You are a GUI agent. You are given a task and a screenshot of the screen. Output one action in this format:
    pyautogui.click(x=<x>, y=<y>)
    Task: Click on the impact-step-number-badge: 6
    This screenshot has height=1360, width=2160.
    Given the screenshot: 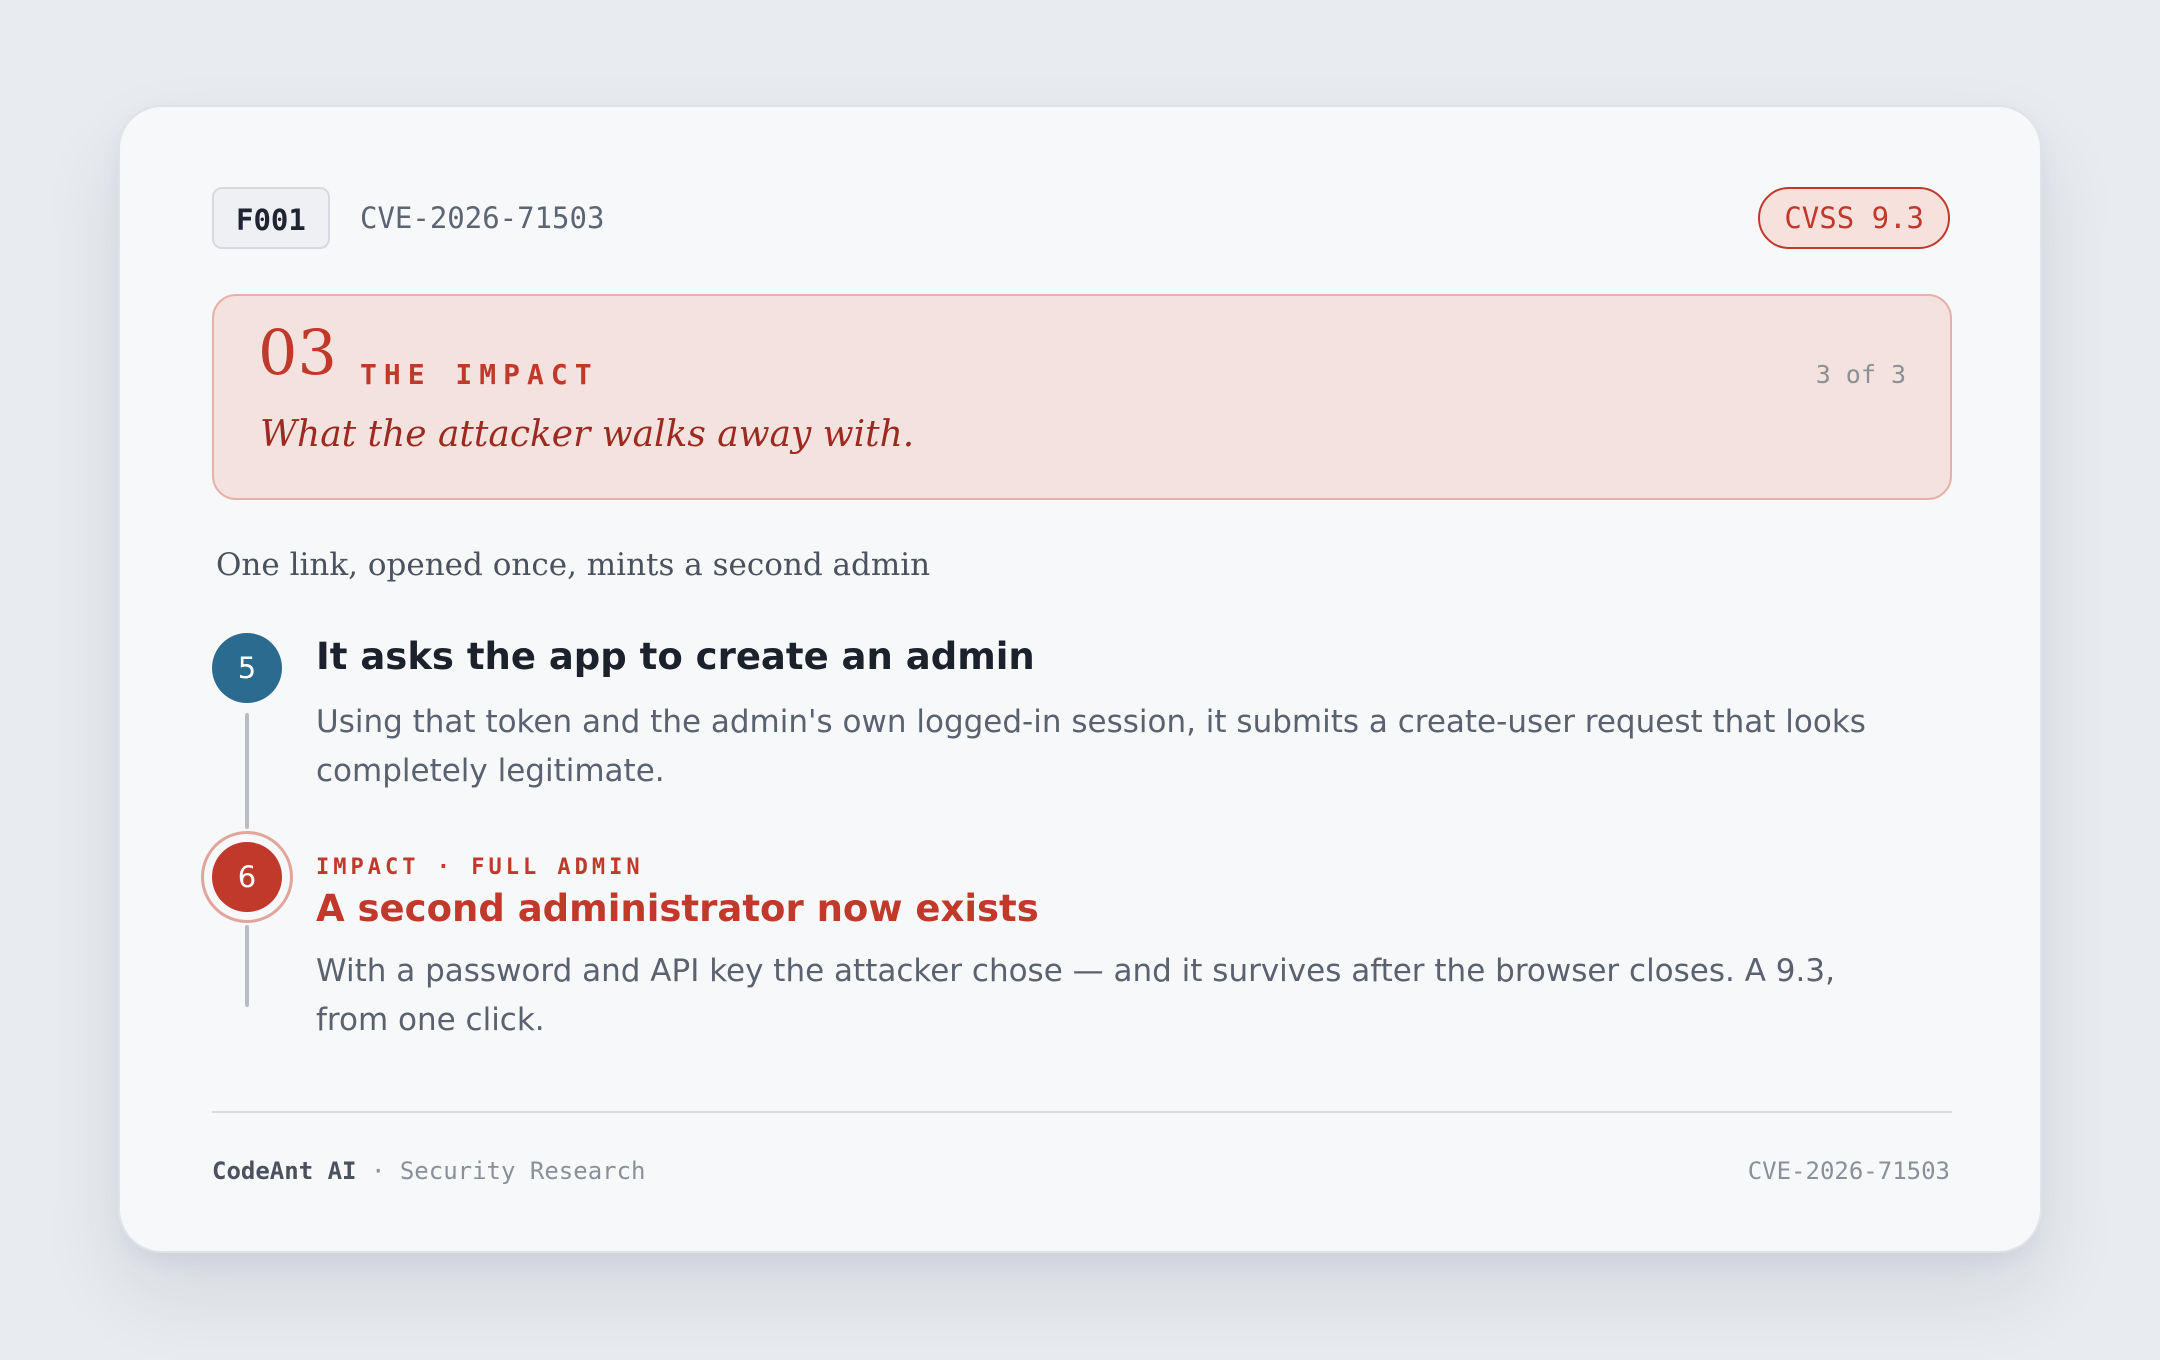 What is the action you would take?
    pyautogui.click(x=247, y=877)
    